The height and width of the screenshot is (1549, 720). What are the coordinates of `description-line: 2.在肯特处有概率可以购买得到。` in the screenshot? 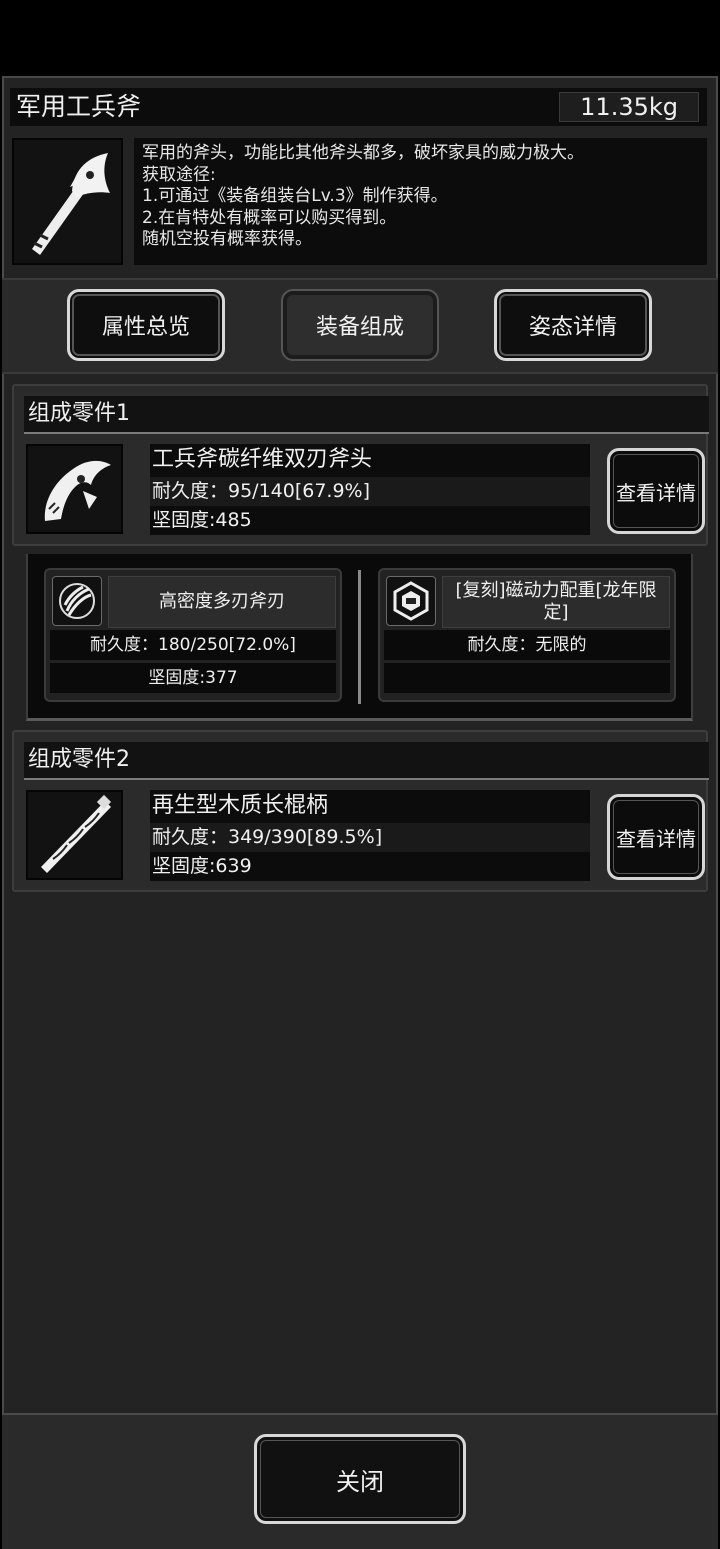 It's located at (269, 217).